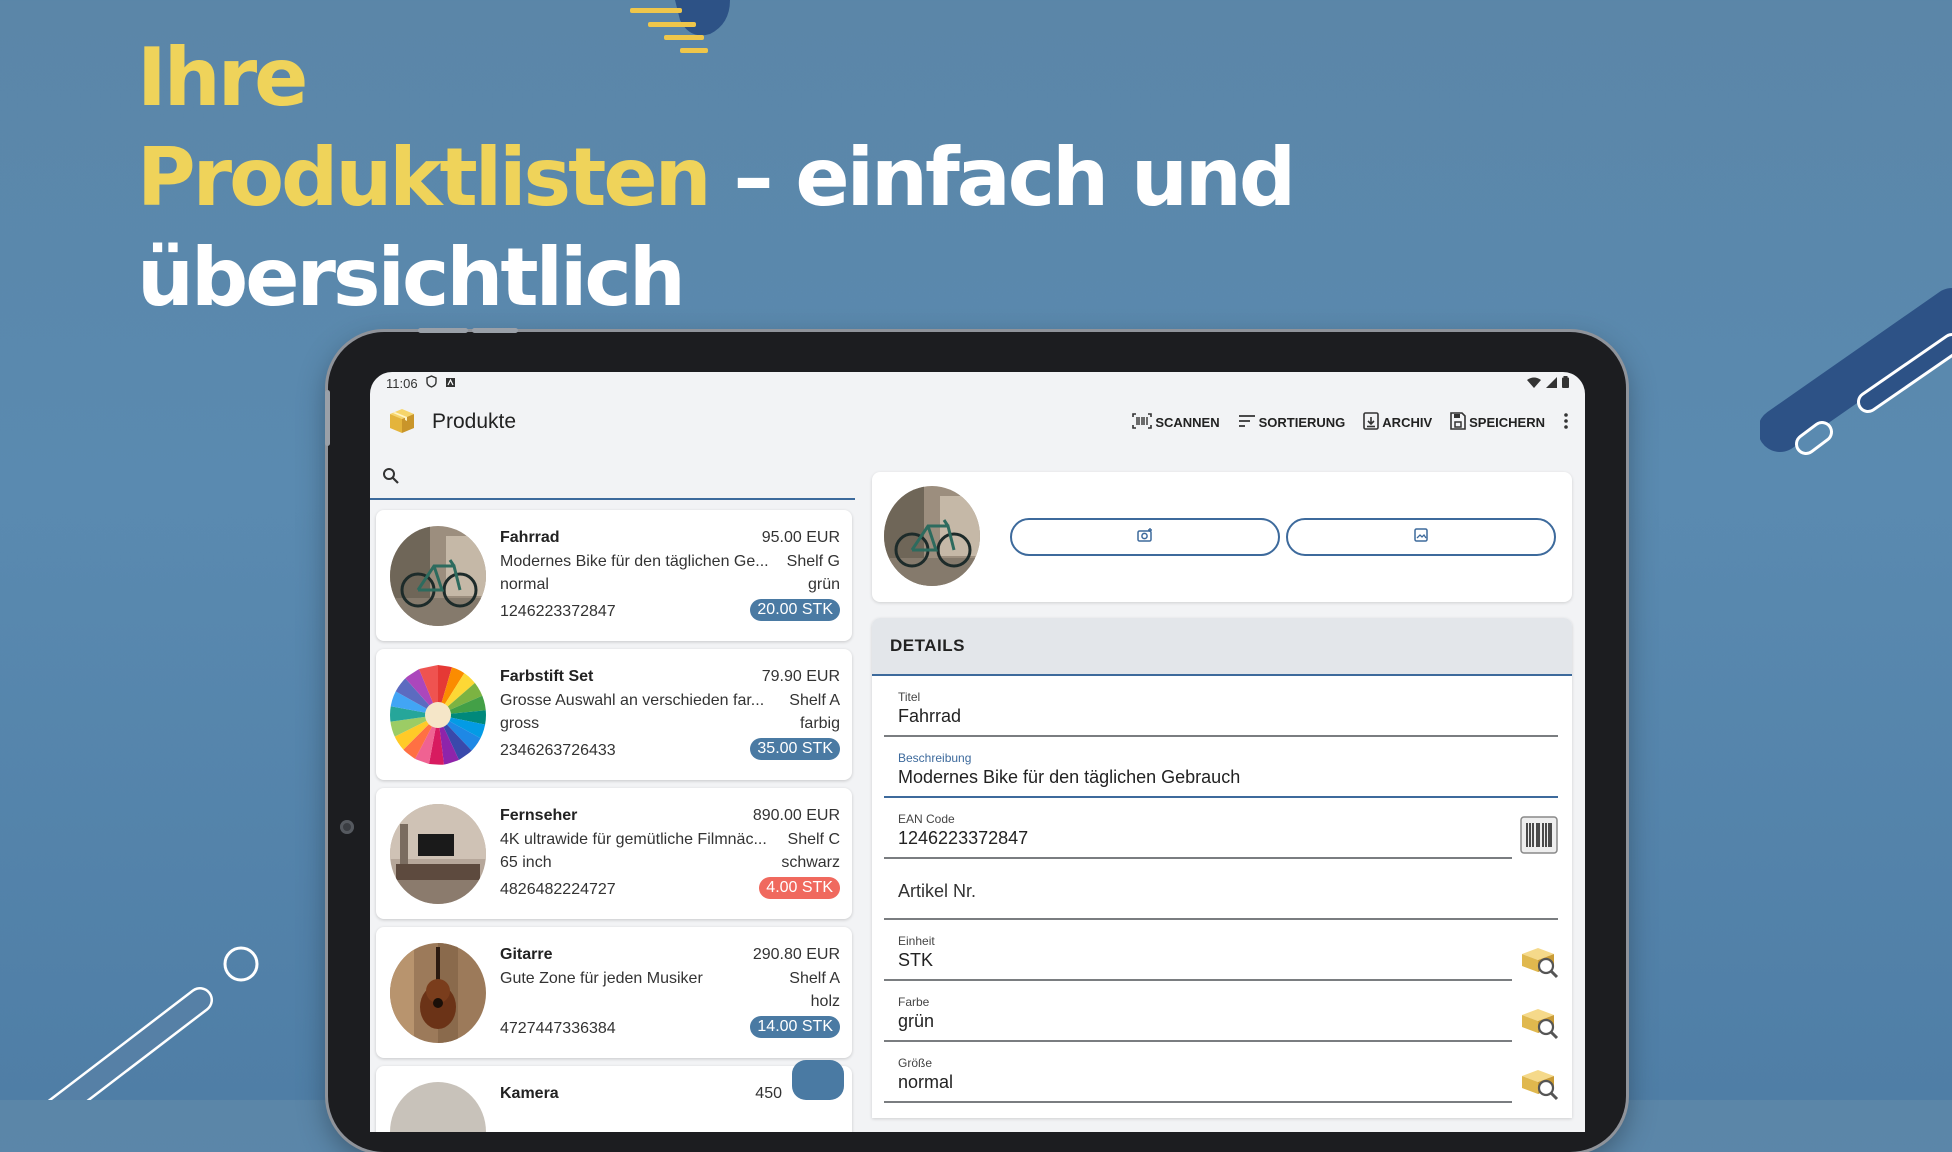  What do you see at coordinates (930, 716) in the screenshot?
I see `title-value: Fahrrad` at bounding box center [930, 716].